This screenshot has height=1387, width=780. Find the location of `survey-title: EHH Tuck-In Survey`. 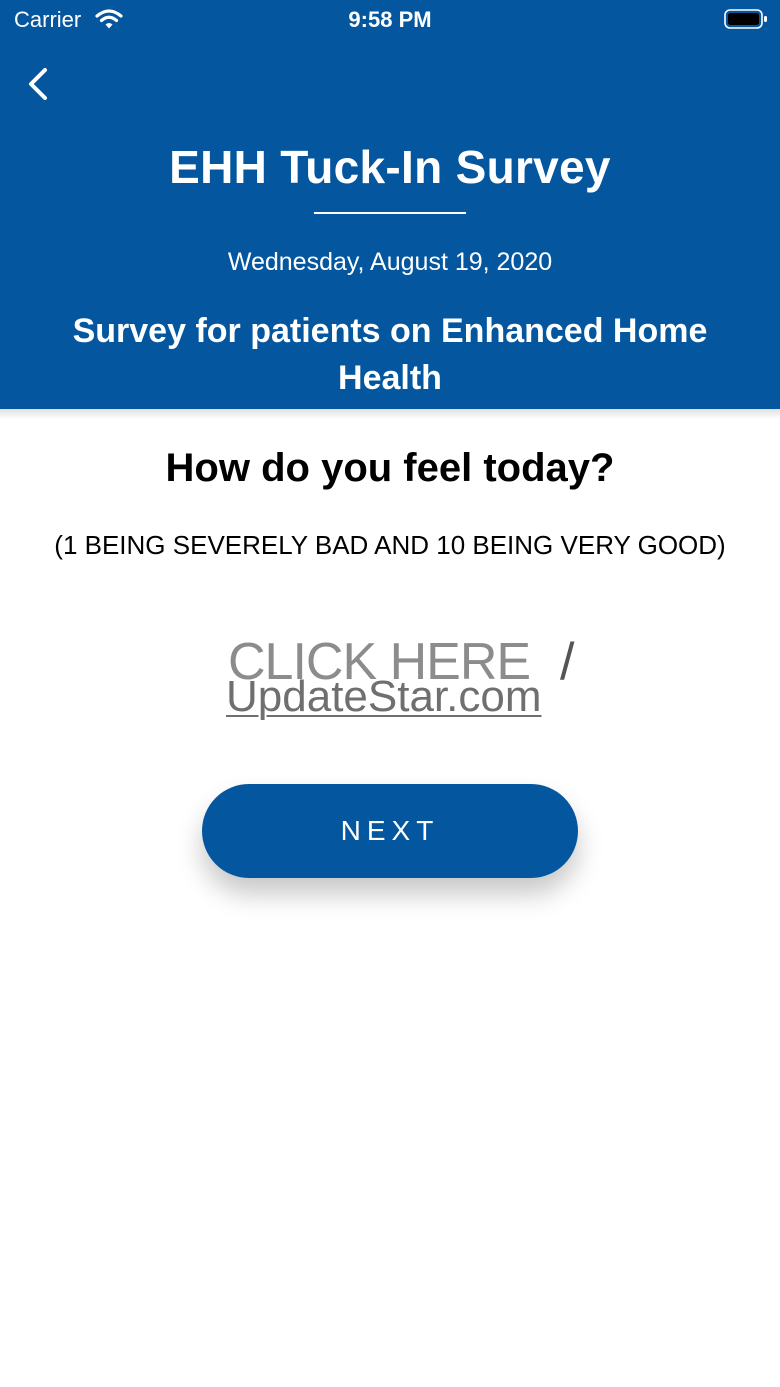

survey-title: EHH Tuck-In Survey is located at coordinates (390, 167).